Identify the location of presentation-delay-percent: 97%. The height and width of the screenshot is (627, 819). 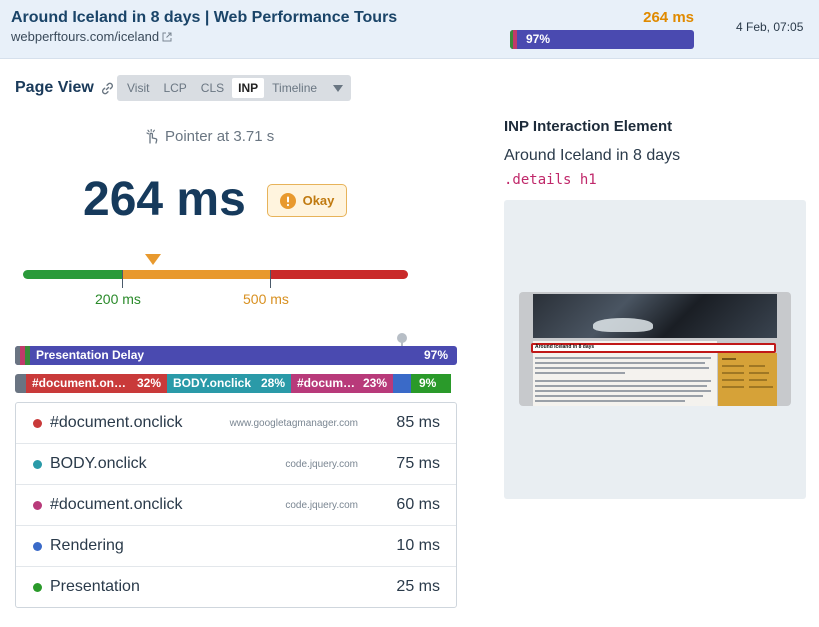
(435, 355).